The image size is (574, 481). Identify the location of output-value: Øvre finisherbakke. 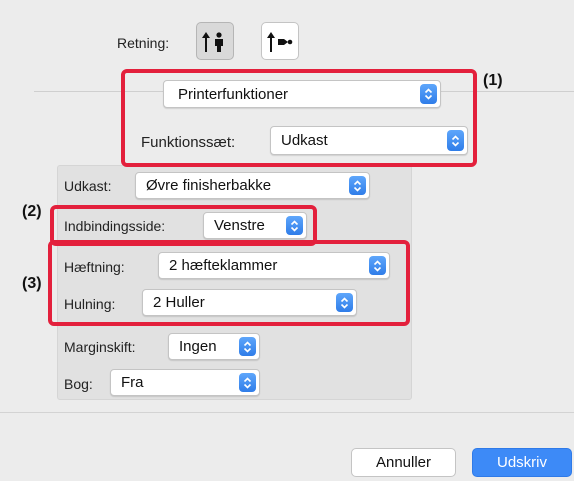
(209, 185).